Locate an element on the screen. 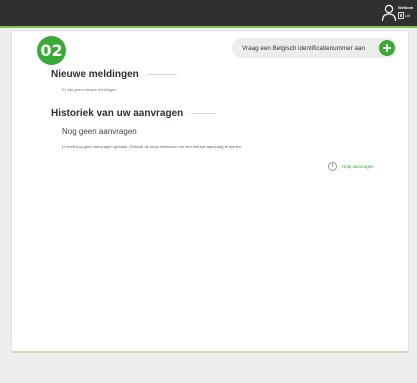  history-divider is located at coordinates (204, 113).